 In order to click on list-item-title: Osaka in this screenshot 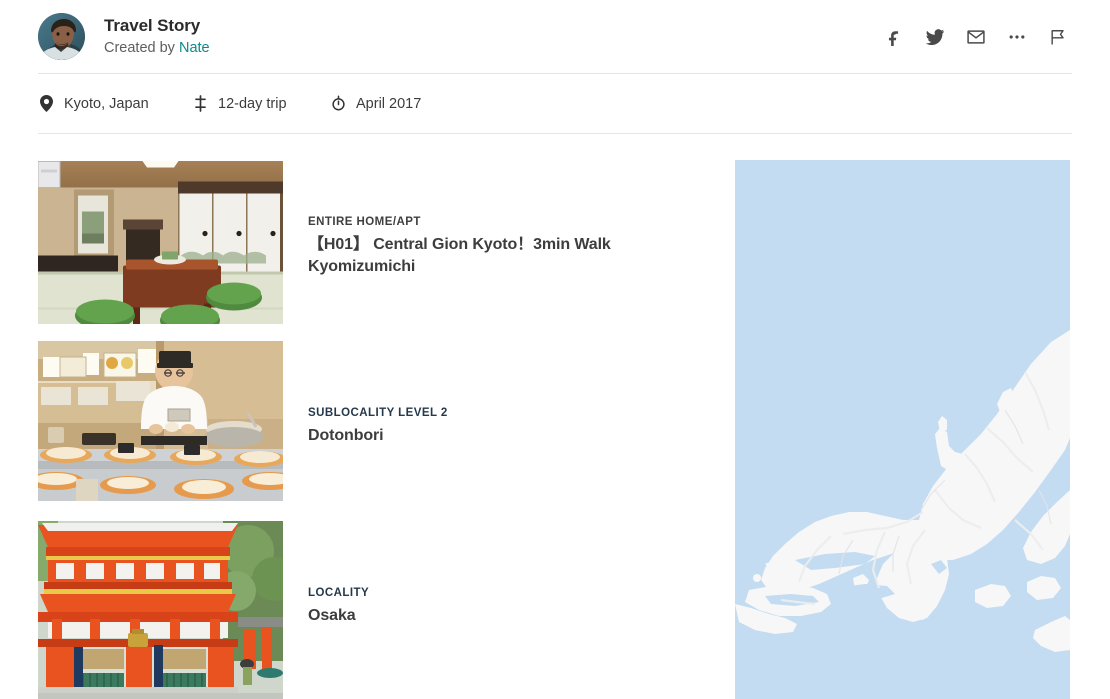, I will do `click(503, 616)`.